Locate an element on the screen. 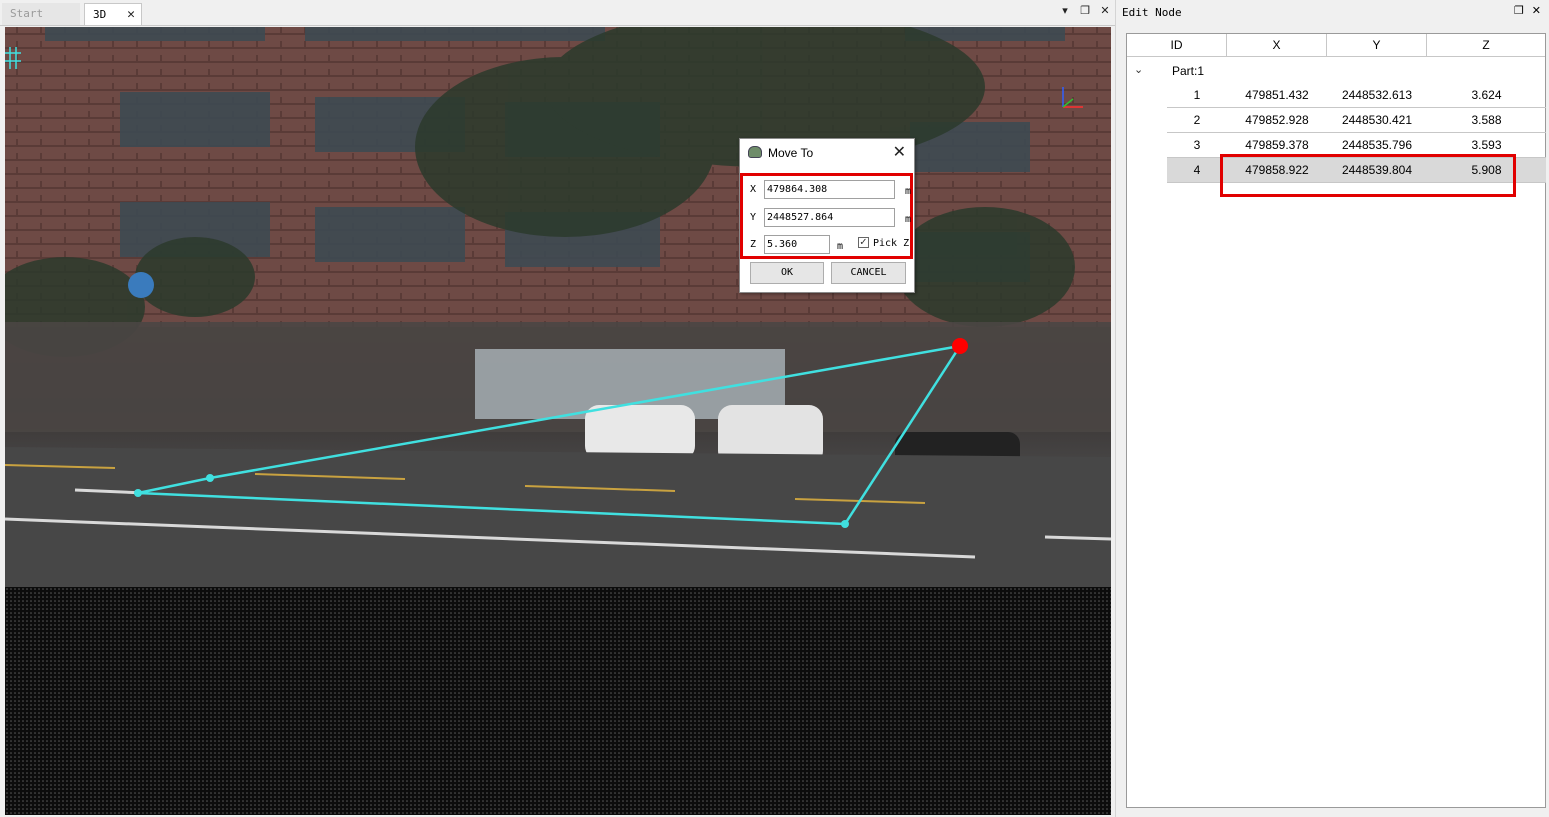 The width and height of the screenshot is (1549, 817). ok-button: OK is located at coordinates (787, 273).